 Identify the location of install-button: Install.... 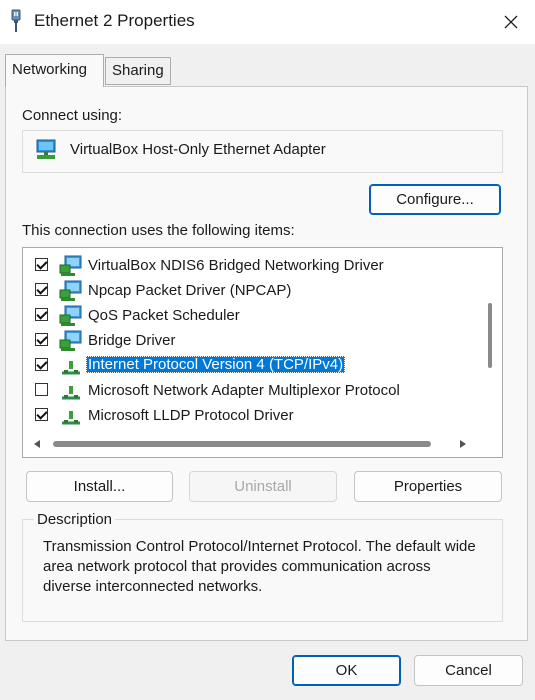
(99, 486).